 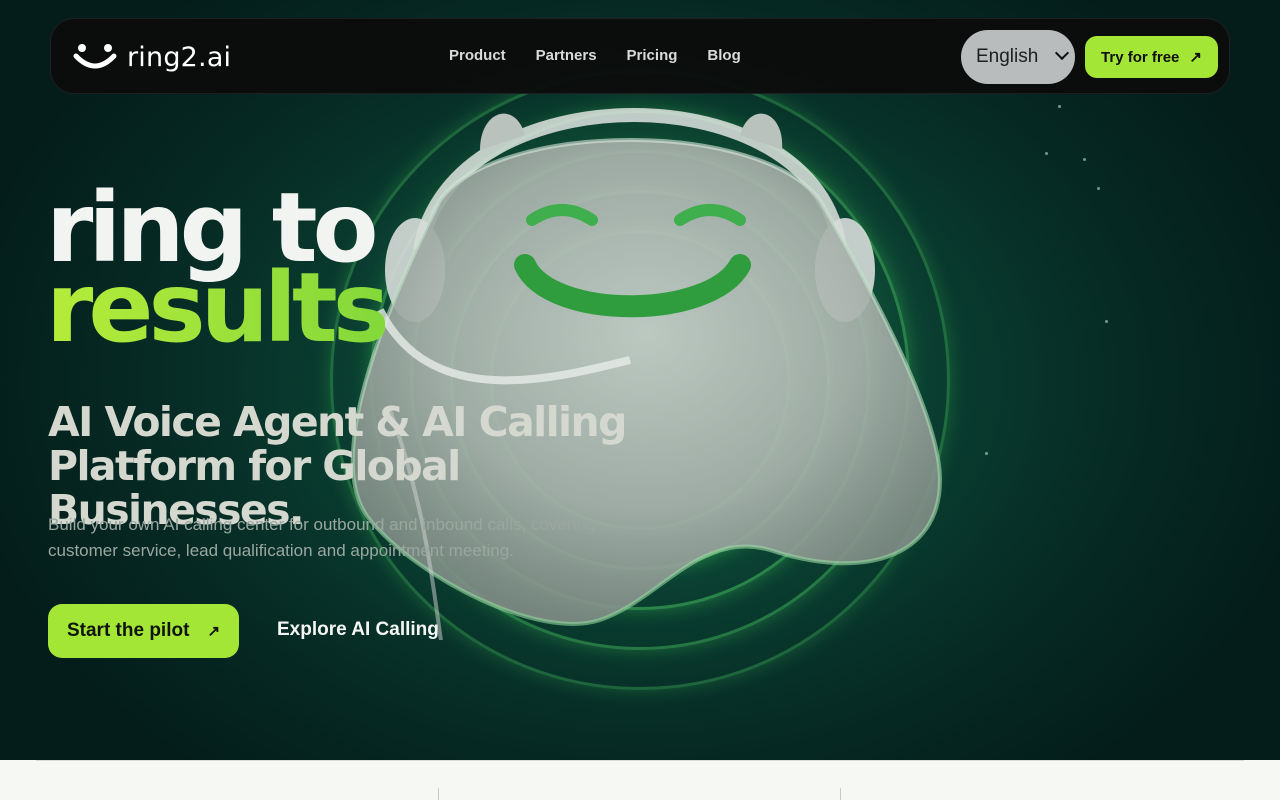 What do you see at coordinates (1007, 56) in the screenshot?
I see `language-selected-value: English` at bounding box center [1007, 56].